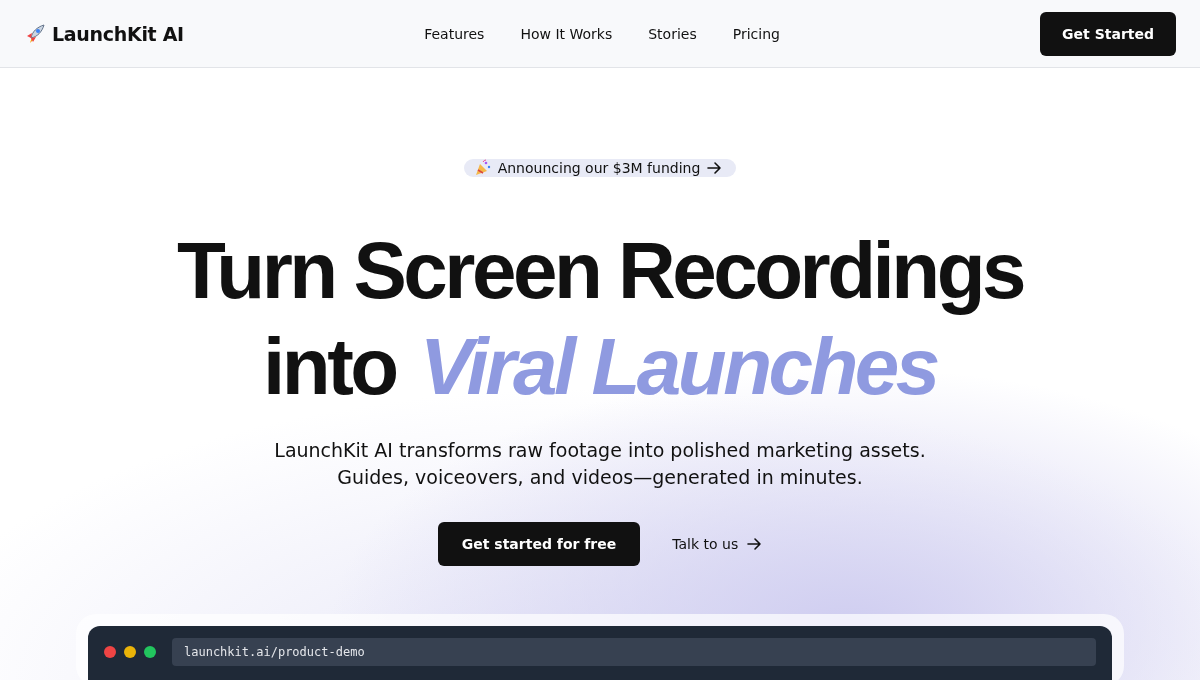 The height and width of the screenshot is (680, 1200). What do you see at coordinates (600, 168) in the screenshot?
I see `announcement-badge: Announcing our $3M funding` at bounding box center [600, 168].